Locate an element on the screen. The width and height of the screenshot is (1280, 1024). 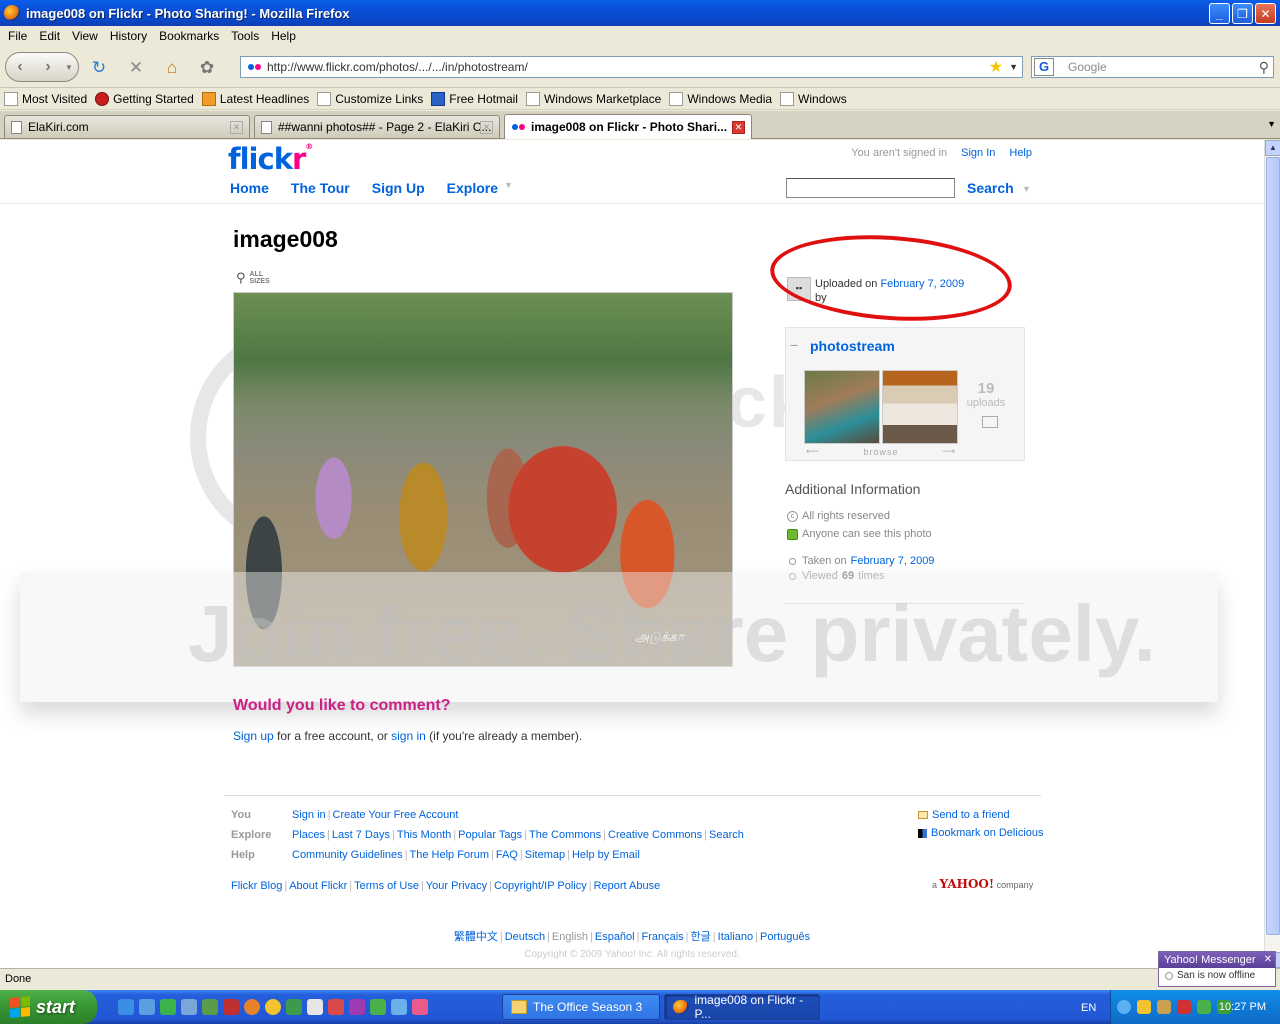
footer-link: Sign in is located at coordinates (309, 815).